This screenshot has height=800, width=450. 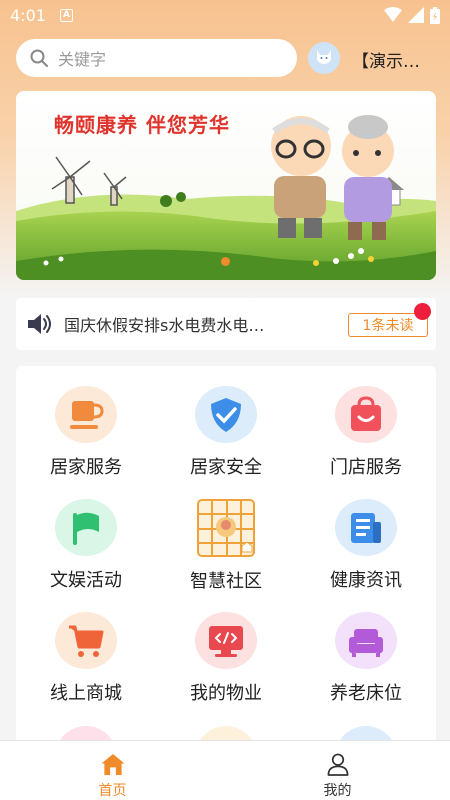 I want to click on battery-icon, so click(x=435, y=15).